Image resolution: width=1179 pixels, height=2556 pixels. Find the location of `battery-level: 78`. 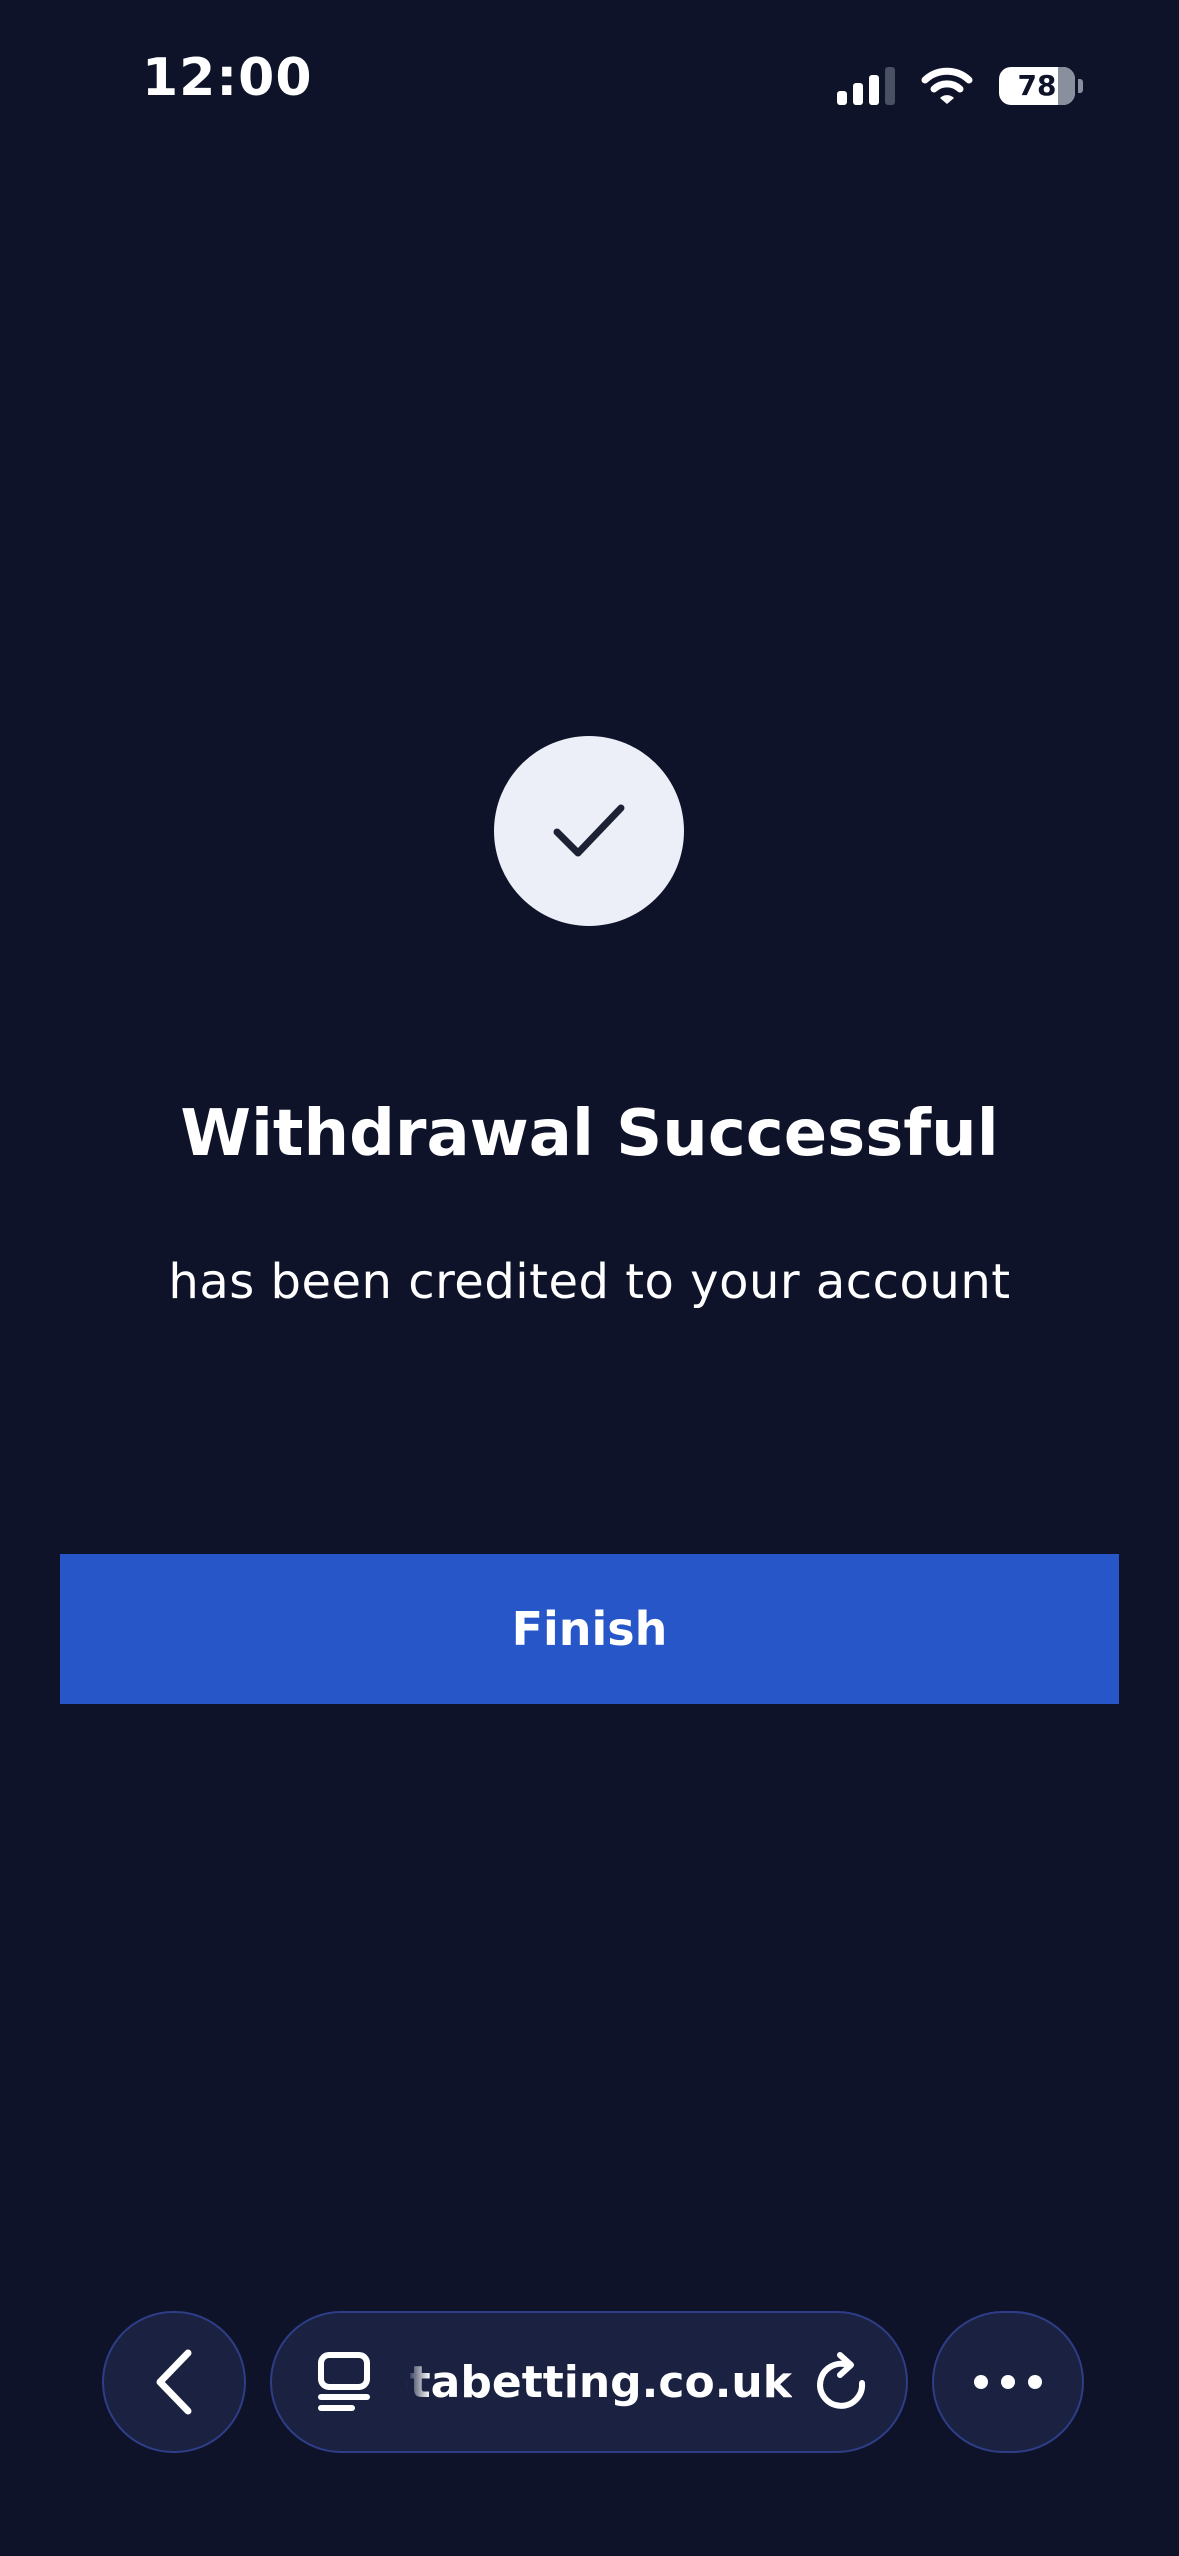

battery-level: 78 is located at coordinates (1037, 85).